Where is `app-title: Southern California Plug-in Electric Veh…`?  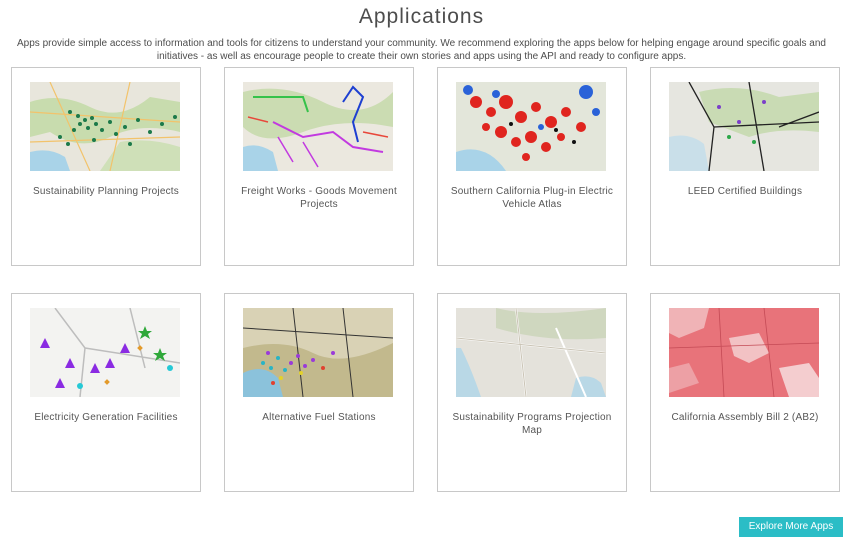
app-title: Southern California Plug-in Electric Veh… is located at coordinates (532, 198).